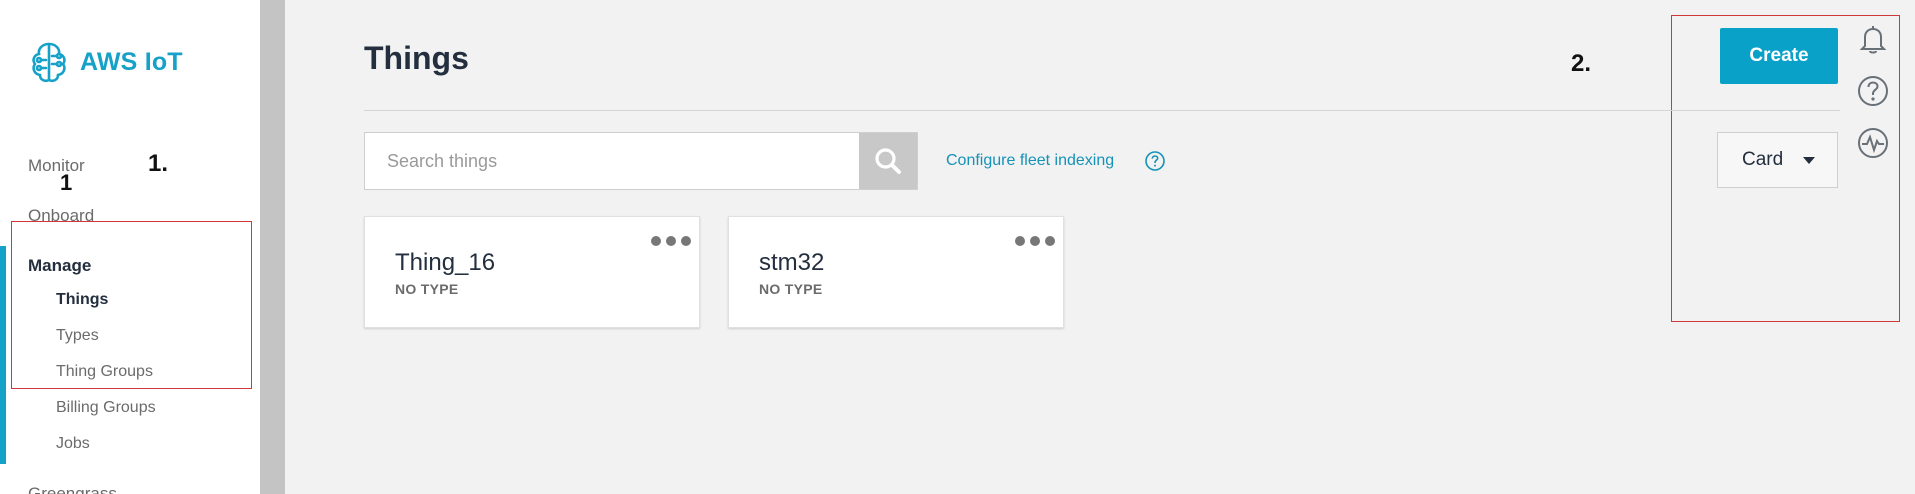 The height and width of the screenshot is (494, 1915). Describe the element at coordinates (1779, 56) in the screenshot. I see `create-button: Create` at that location.